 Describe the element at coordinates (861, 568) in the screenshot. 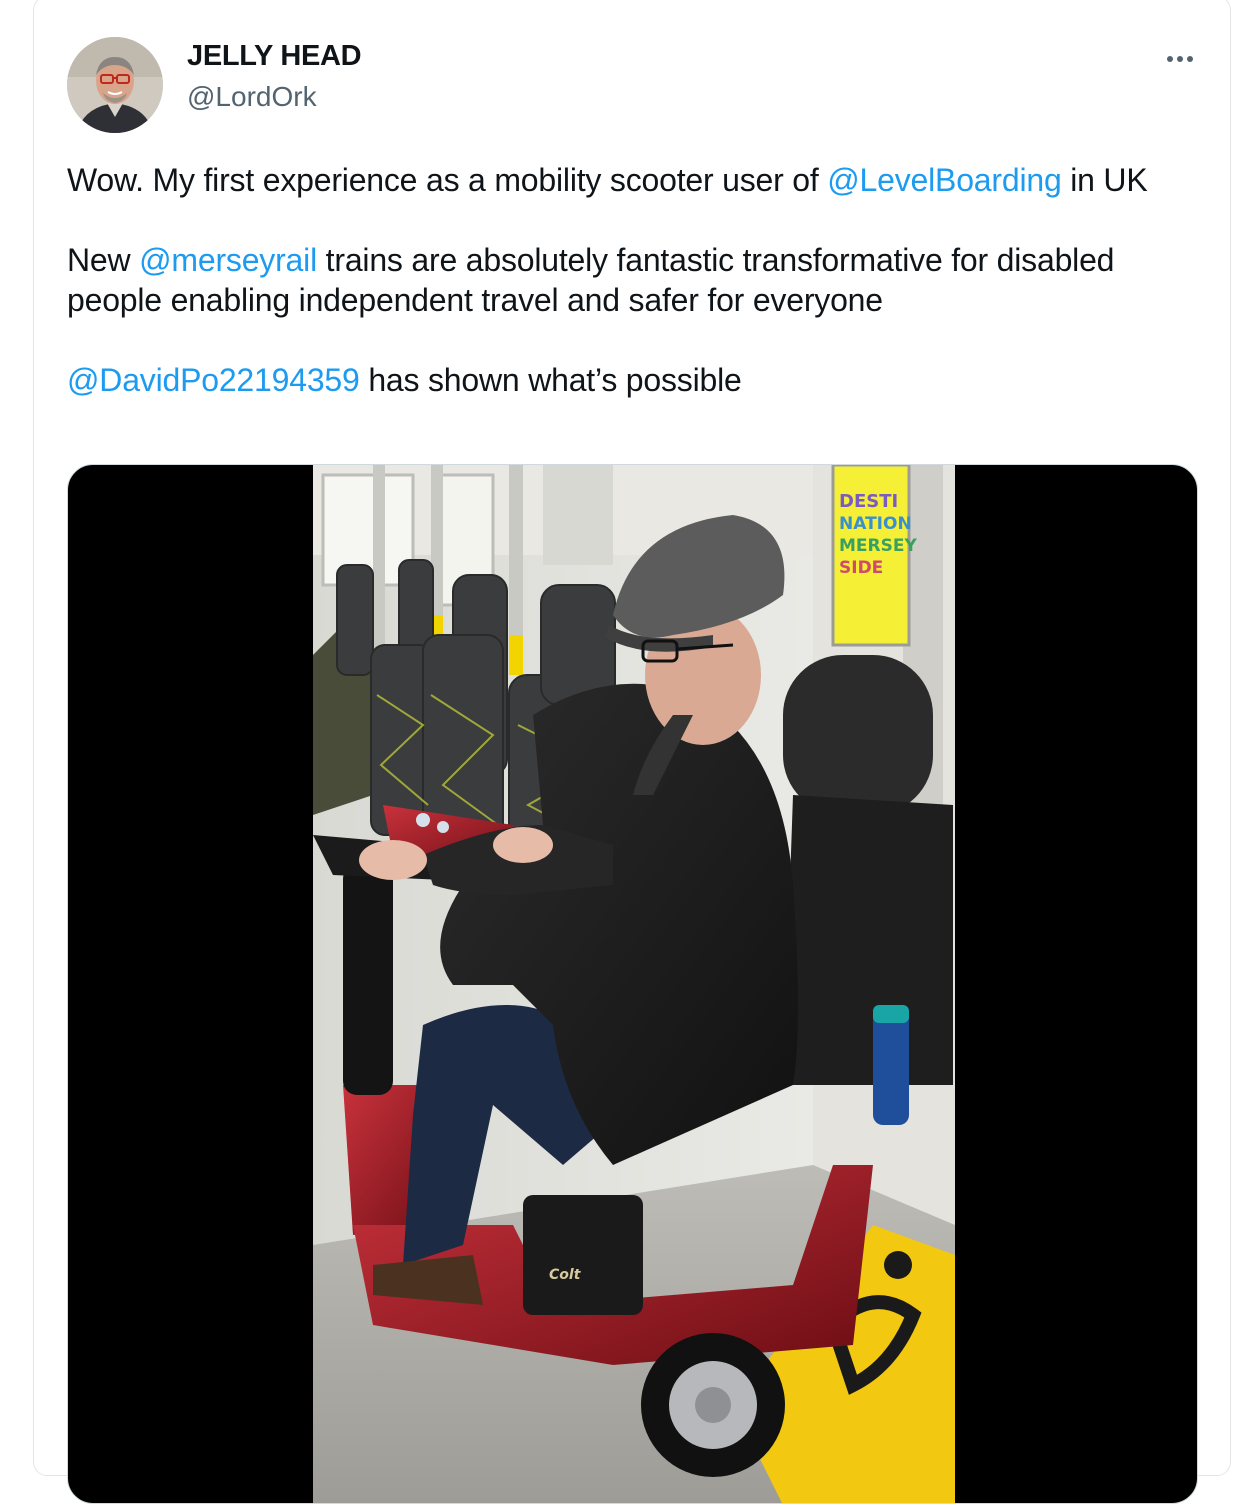

I see `poster-text-line: SIDE` at that location.